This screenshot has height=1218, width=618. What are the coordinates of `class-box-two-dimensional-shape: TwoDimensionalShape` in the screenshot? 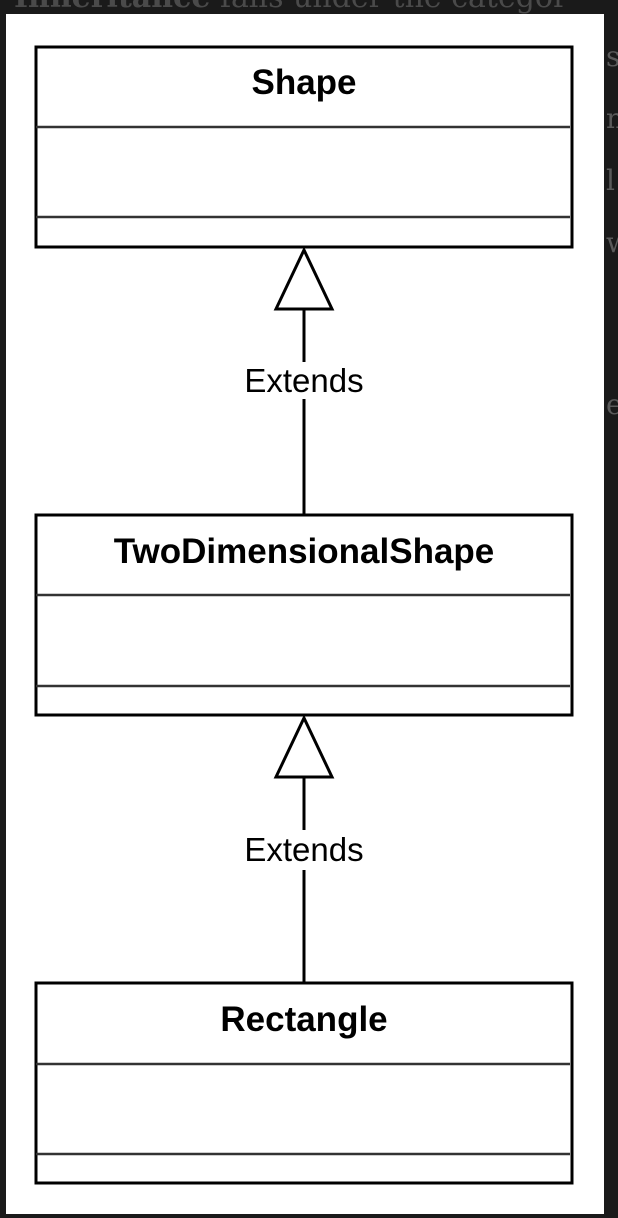 It's located at (304, 615).